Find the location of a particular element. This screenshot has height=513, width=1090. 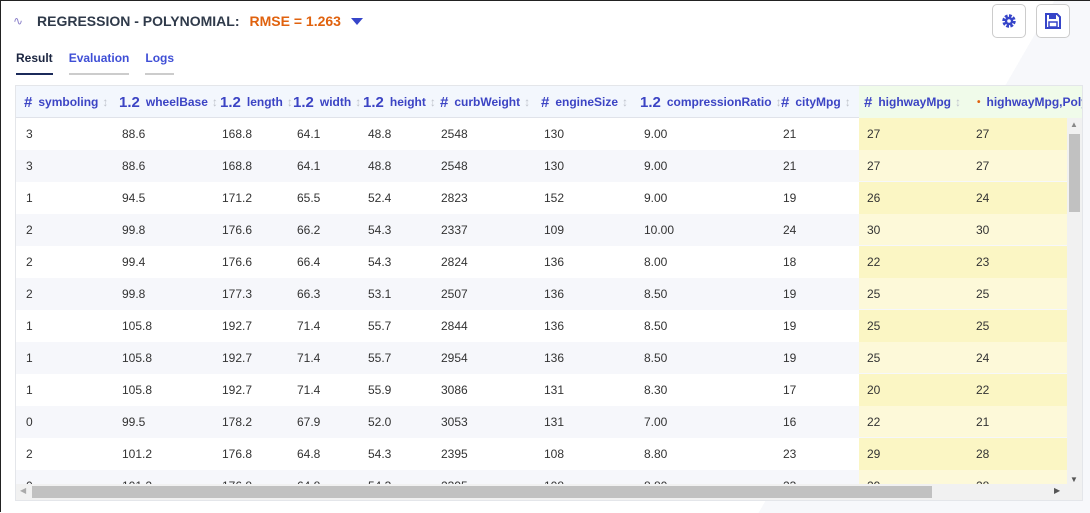

table-cell: 66.3 is located at coordinates (309, 294).